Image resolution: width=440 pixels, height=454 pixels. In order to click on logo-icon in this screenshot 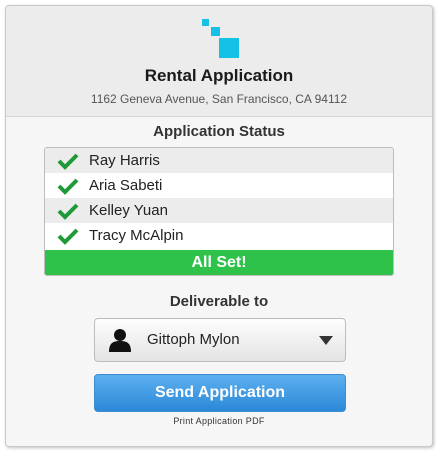, I will do `click(220, 38)`.